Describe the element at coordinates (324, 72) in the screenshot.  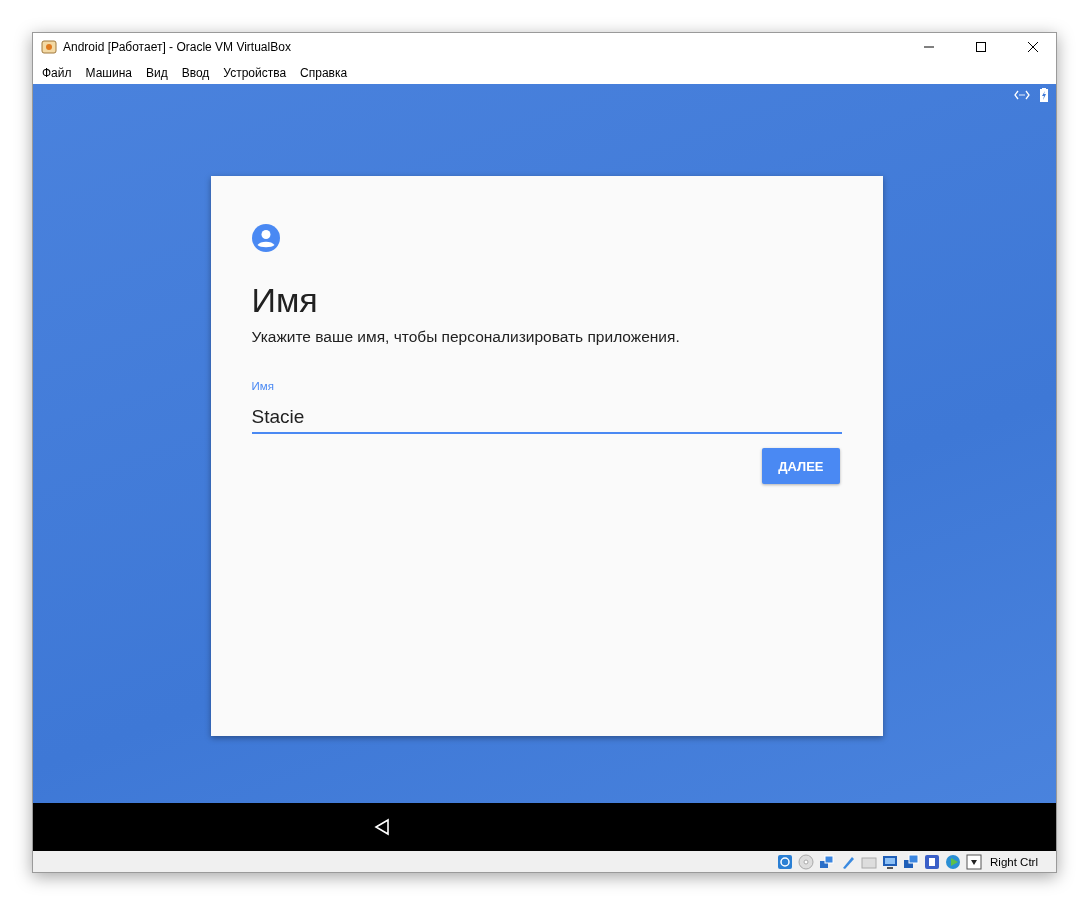
I see `menu-item: Справка` at that location.